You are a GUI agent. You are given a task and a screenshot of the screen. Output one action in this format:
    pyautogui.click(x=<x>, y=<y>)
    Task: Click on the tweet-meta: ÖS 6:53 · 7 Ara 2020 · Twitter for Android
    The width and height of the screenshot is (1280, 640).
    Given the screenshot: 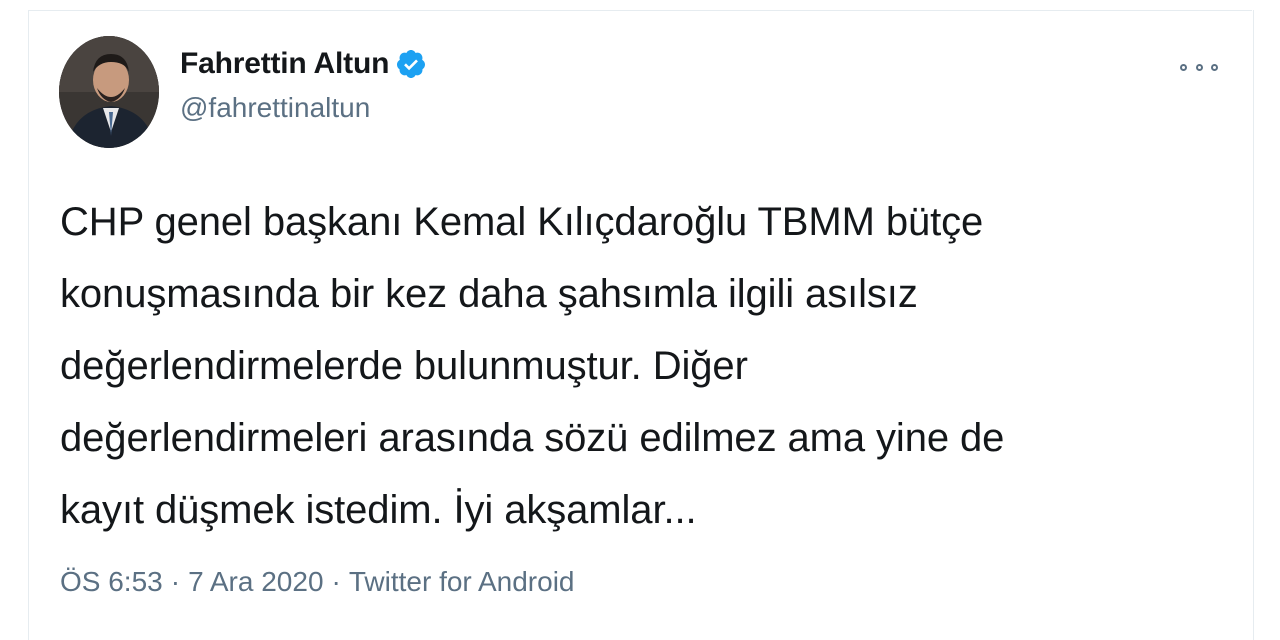 What is the action you would take?
    pyautogui.click(x=317, y=582)
    